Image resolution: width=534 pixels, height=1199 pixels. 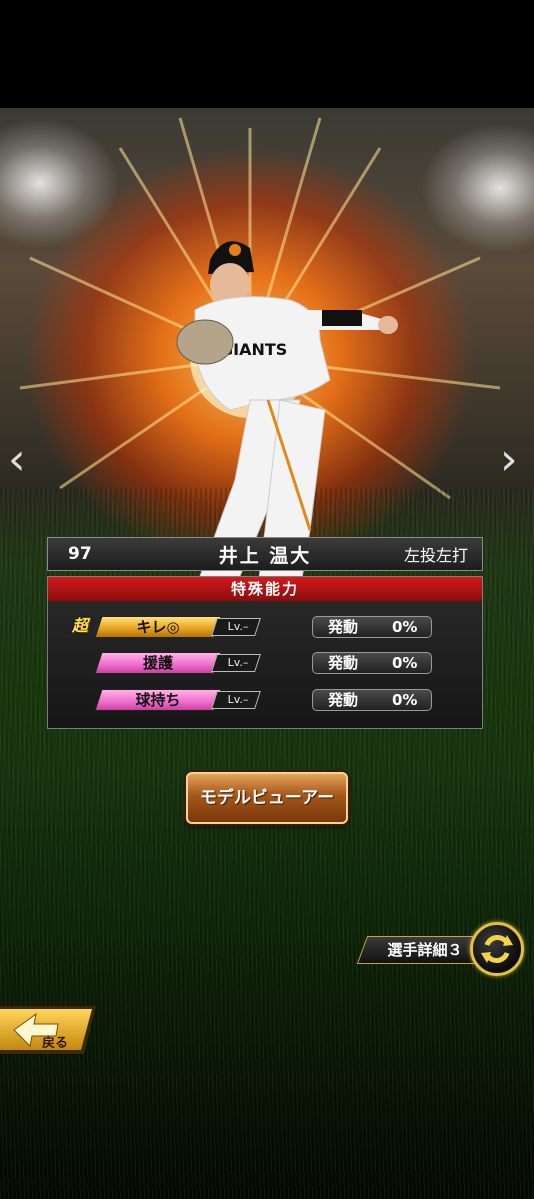 What do you see at coordinates (265, 554) in the screenshot?
I see `player-info-bar: 97 井上 温大 左投左打` at bounding box center [265, 554].